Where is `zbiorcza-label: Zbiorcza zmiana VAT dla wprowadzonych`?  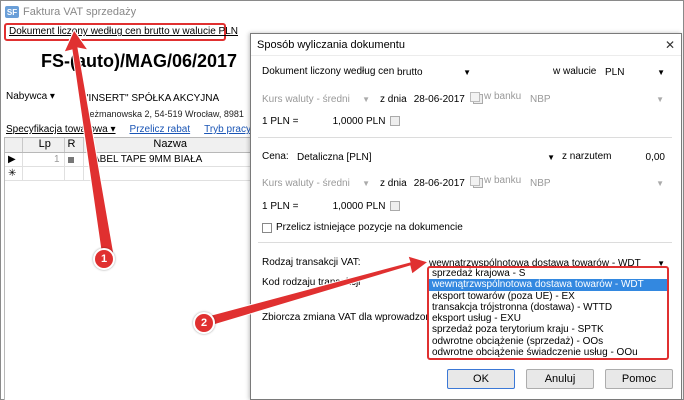 zbiorcza-label: Zbiorcza zmiana VAT dla wprowadzonych is located at coordinates (354, 317).